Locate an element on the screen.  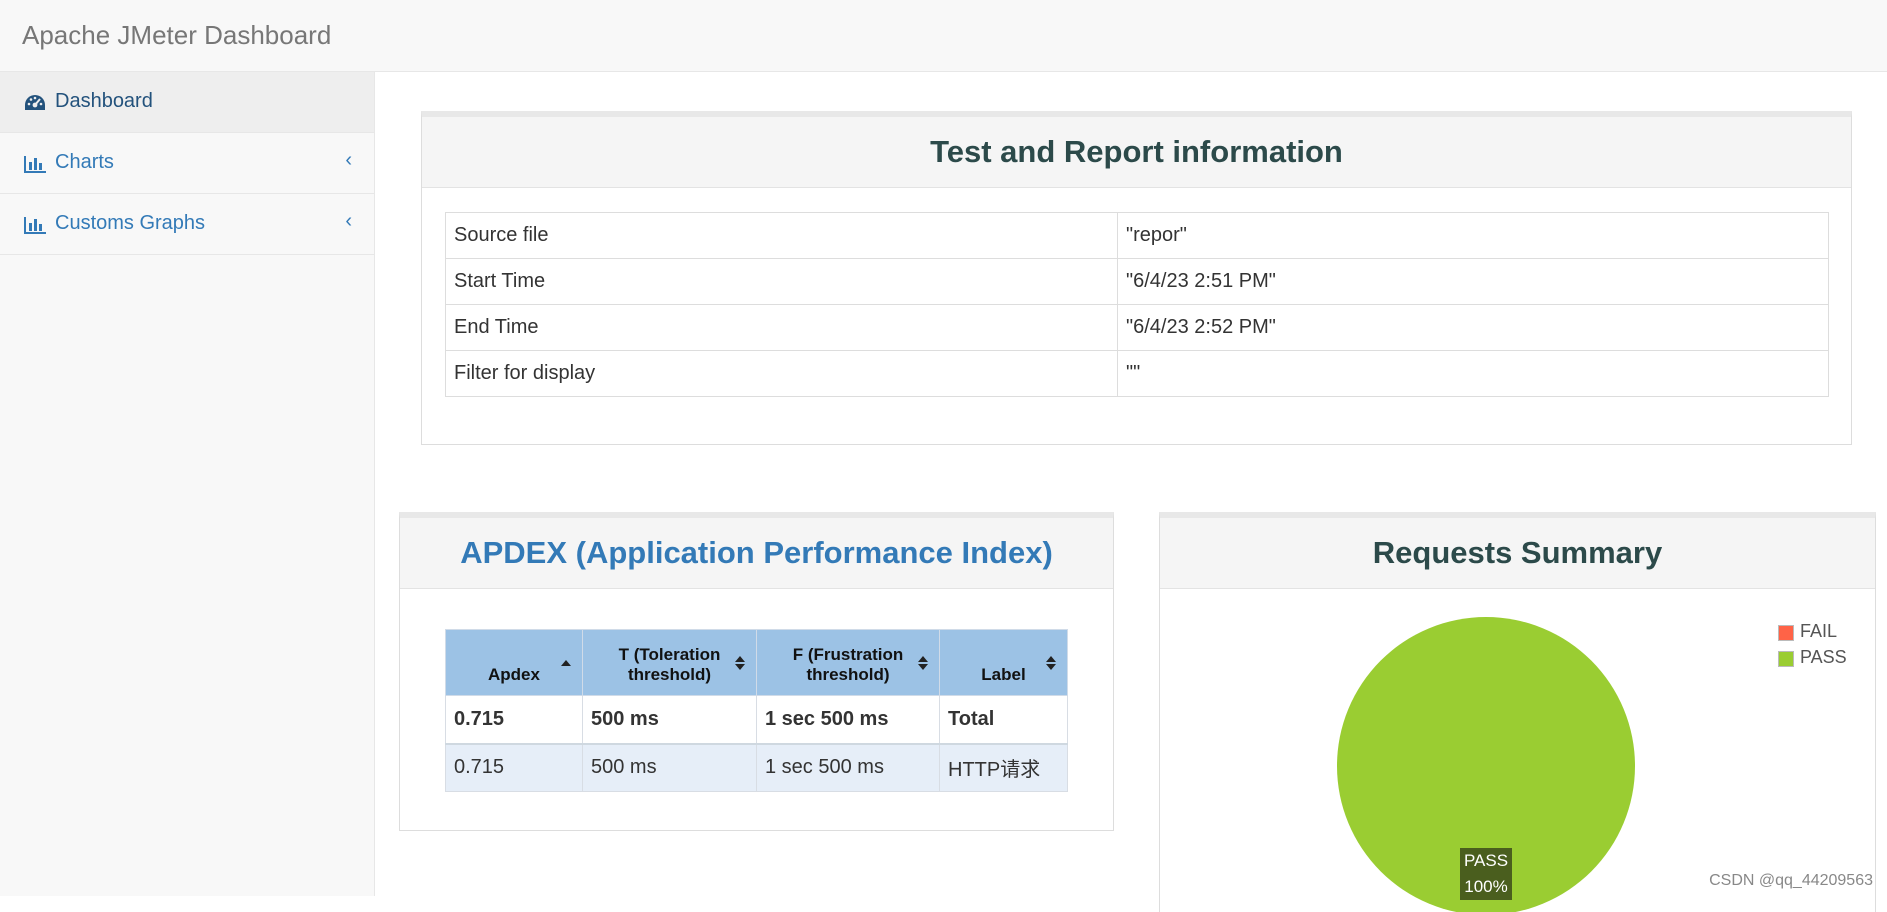
table-row: Filter for display "" is located at coordinates (1137, 373).